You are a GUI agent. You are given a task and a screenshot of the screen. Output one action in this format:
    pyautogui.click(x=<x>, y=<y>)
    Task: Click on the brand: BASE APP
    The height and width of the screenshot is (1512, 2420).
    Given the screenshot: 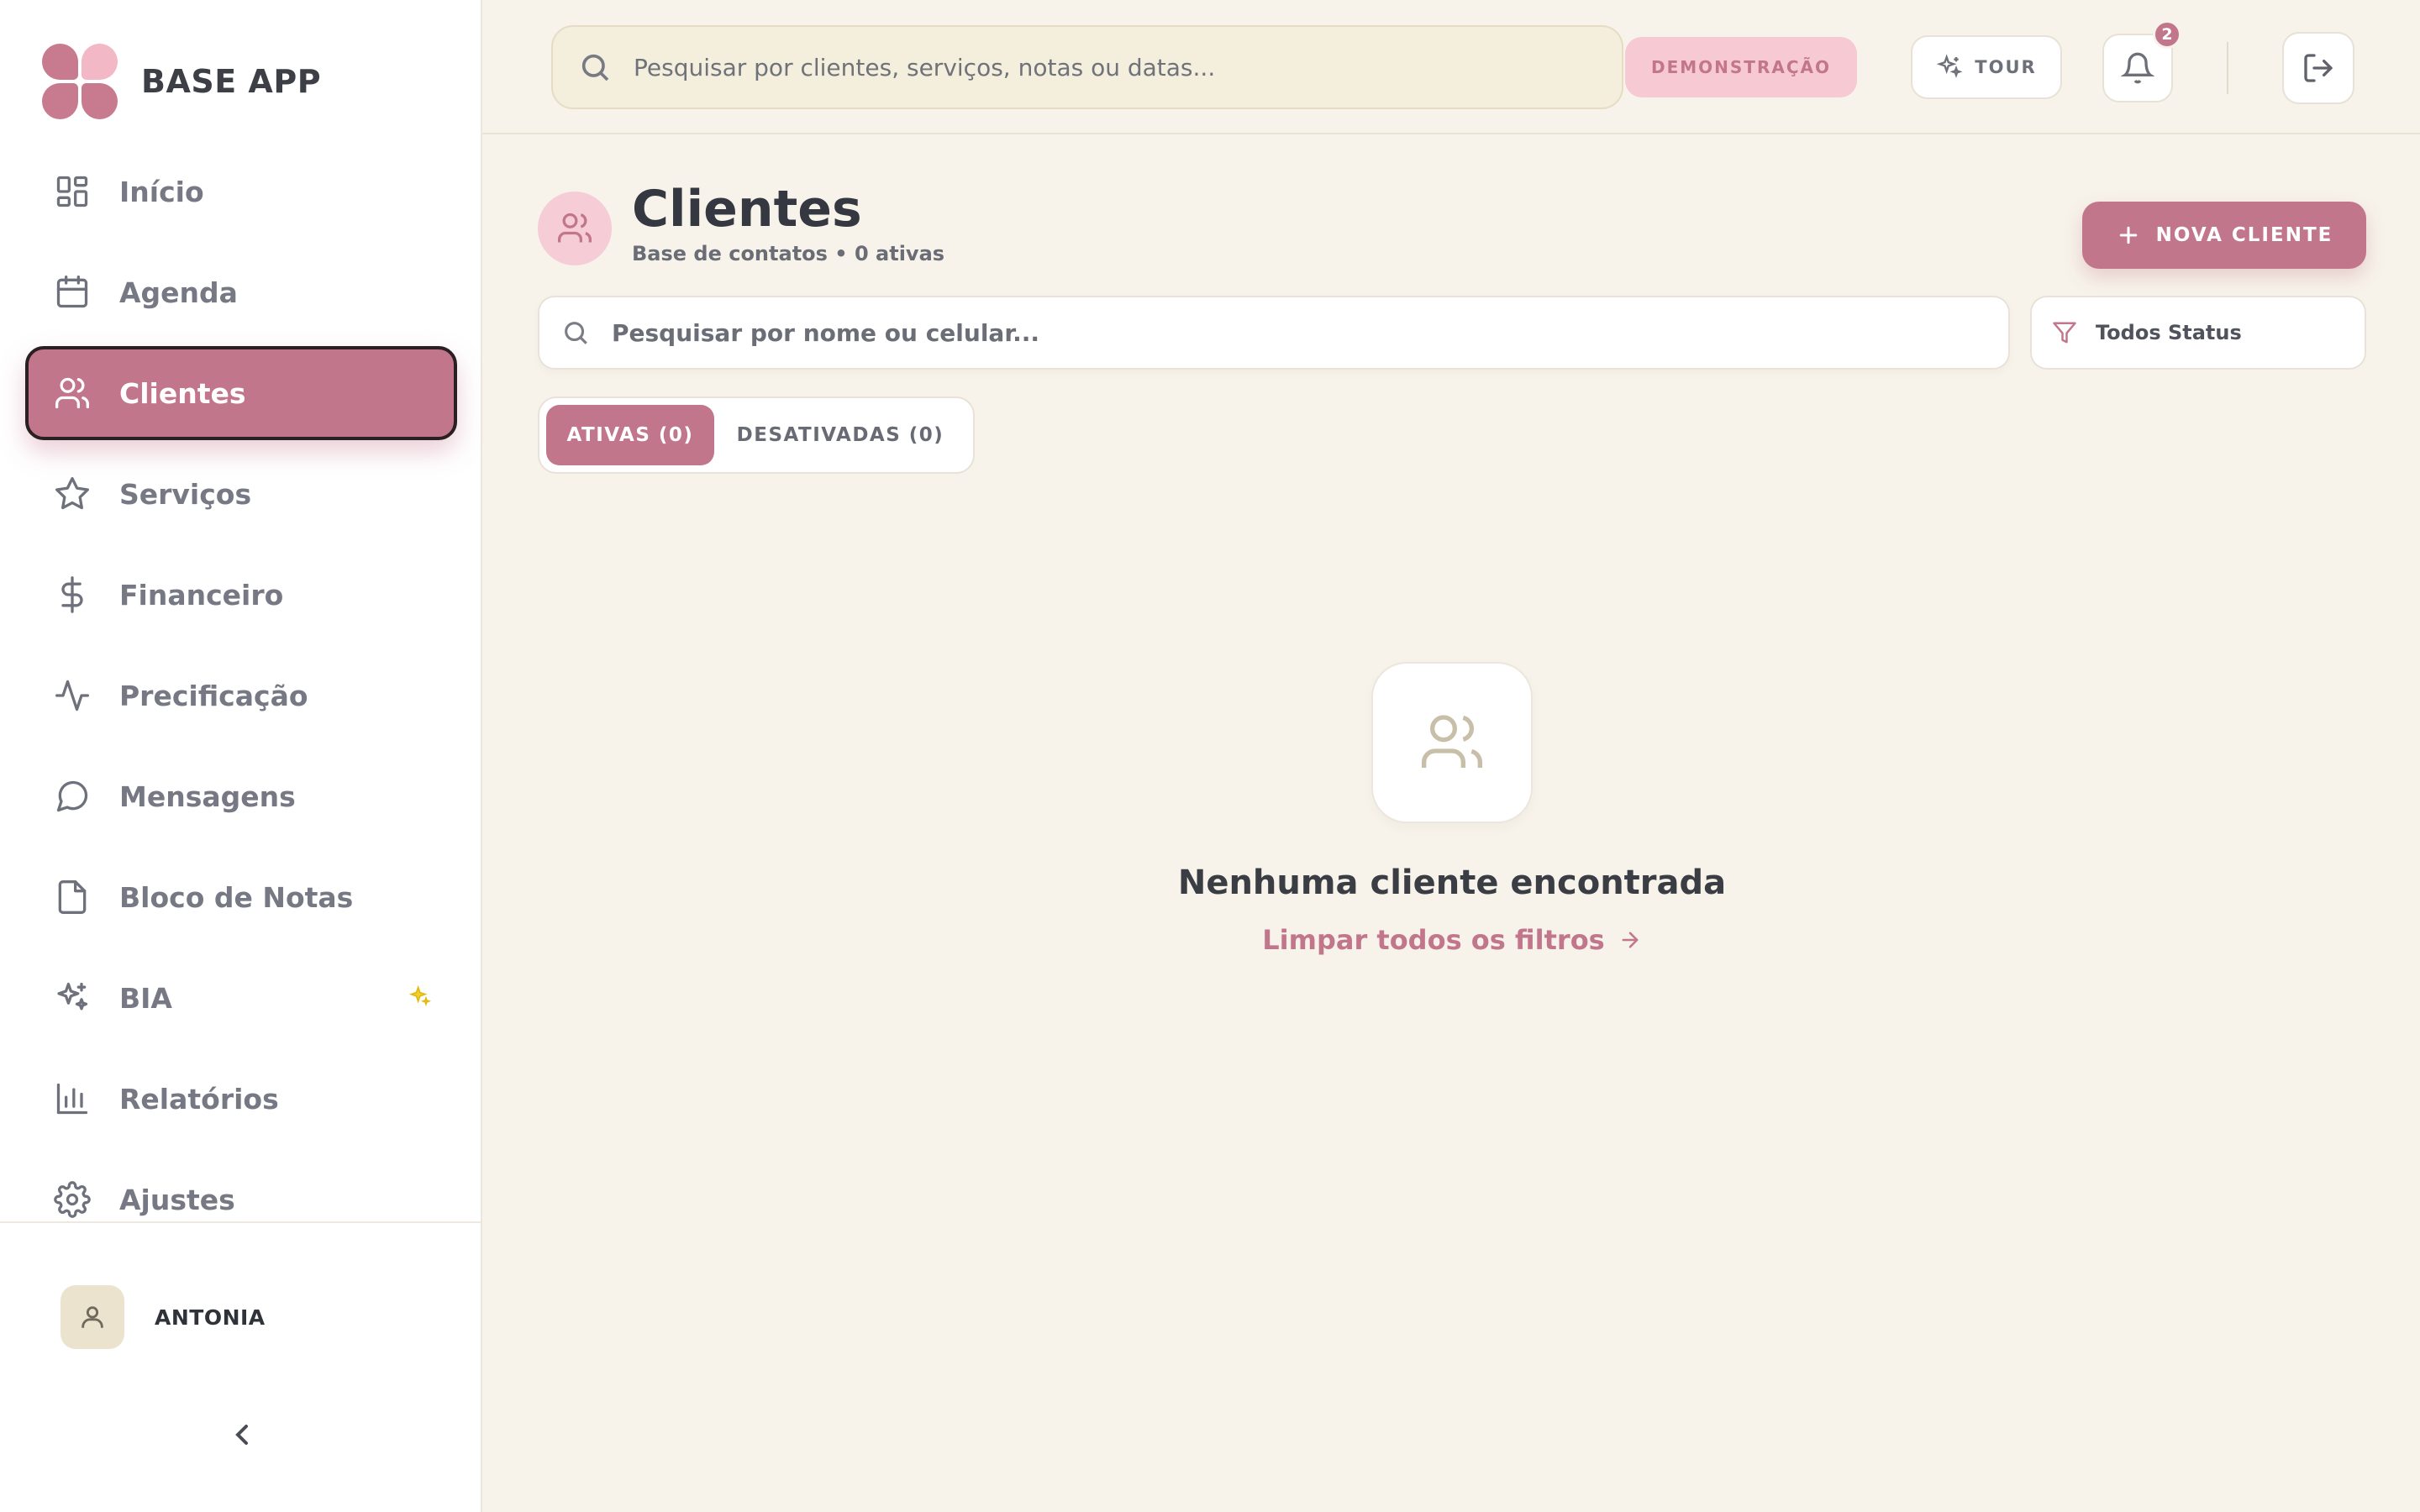 What is the action you would take?
    pyautogui.click(x=181, y=81)
    